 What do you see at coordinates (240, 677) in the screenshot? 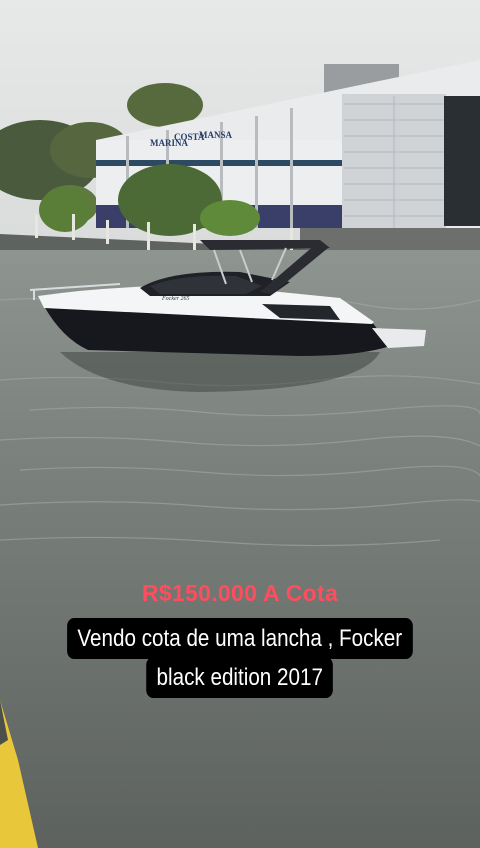
I see `caption-line-2: black edition 2017` at bounding box center [240, 677].